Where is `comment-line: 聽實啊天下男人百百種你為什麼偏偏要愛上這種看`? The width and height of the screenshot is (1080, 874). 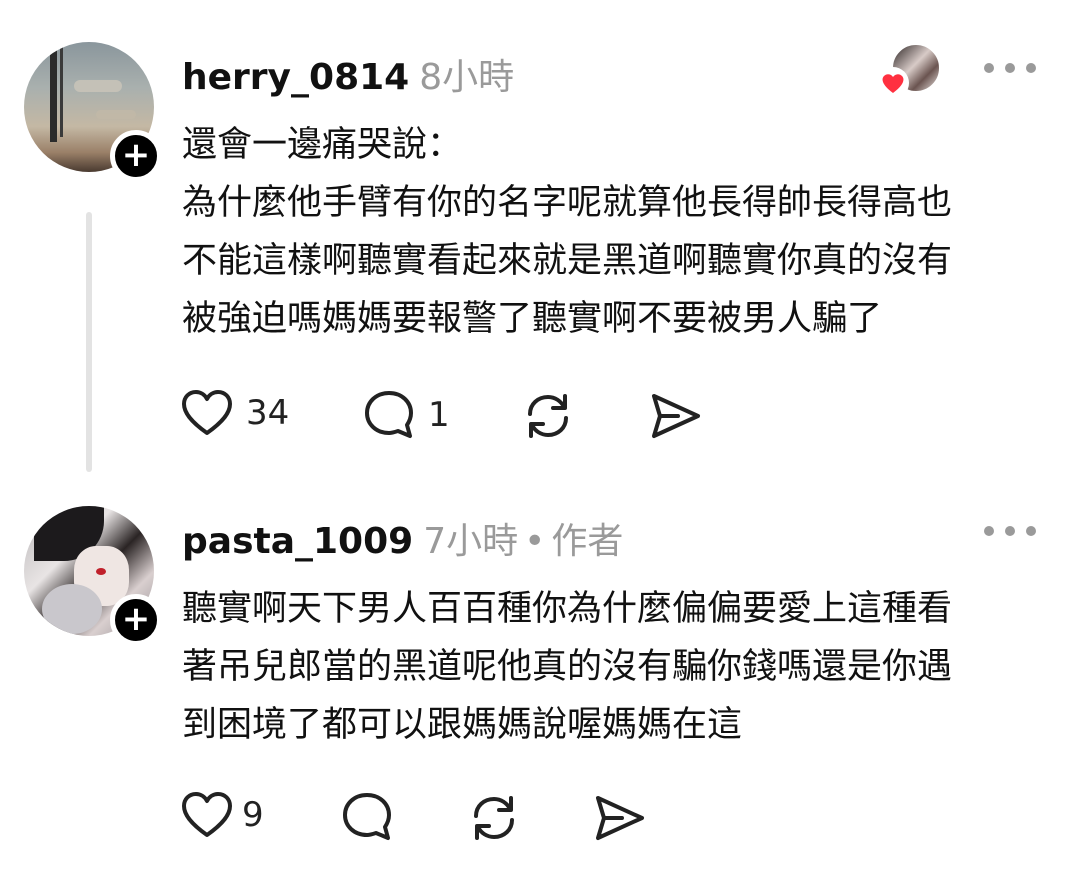
comment-line: 聽實啊天下男人百百種你為什麼偏偏要愛上這種看 is located at coordinates (567, 609).